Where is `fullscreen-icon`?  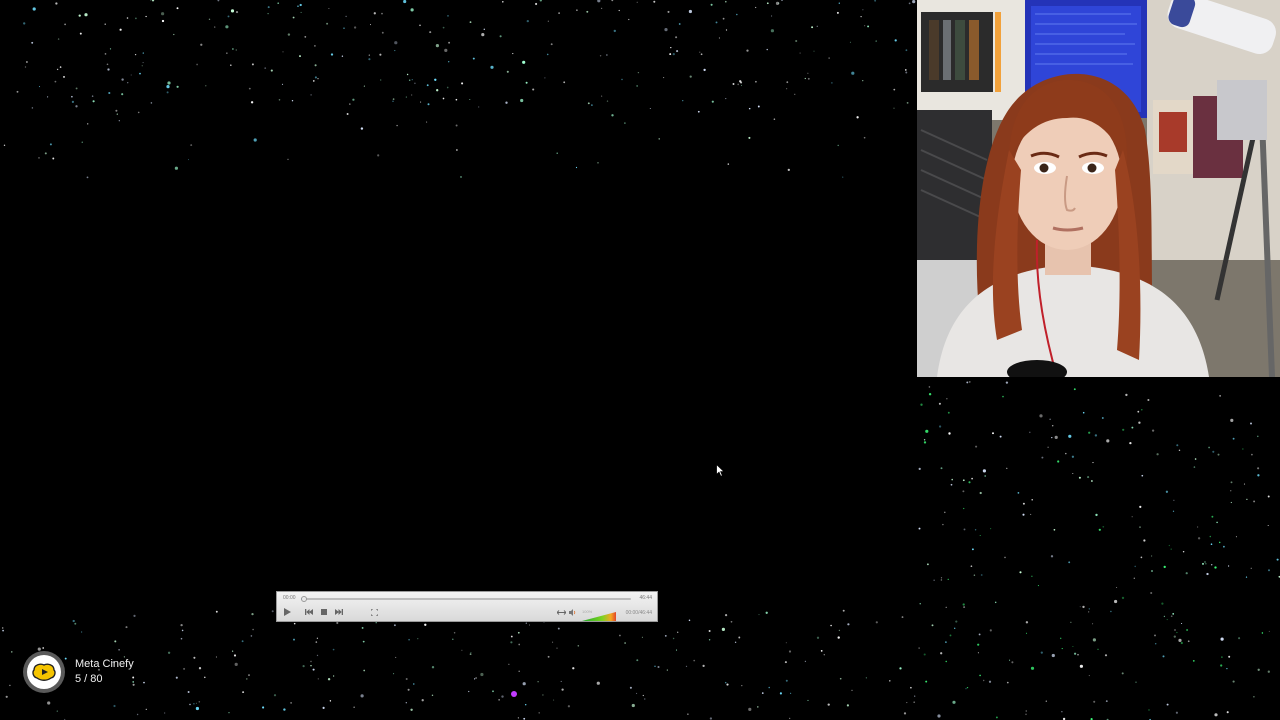
fullscreen-icon is located at coordinates (374, 613).